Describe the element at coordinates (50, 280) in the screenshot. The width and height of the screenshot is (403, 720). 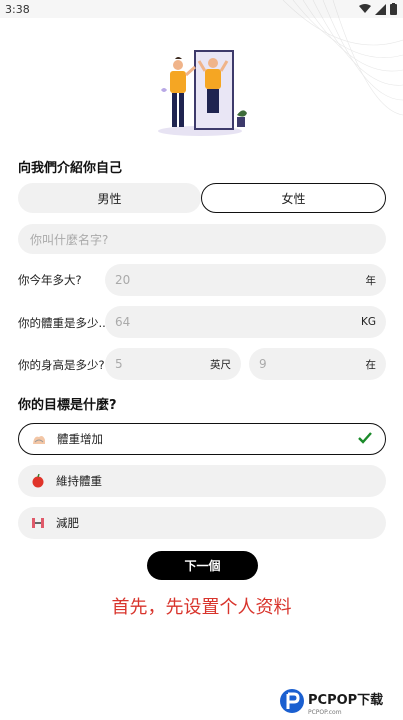
I see `age-label: 你今年多大?` at that location.